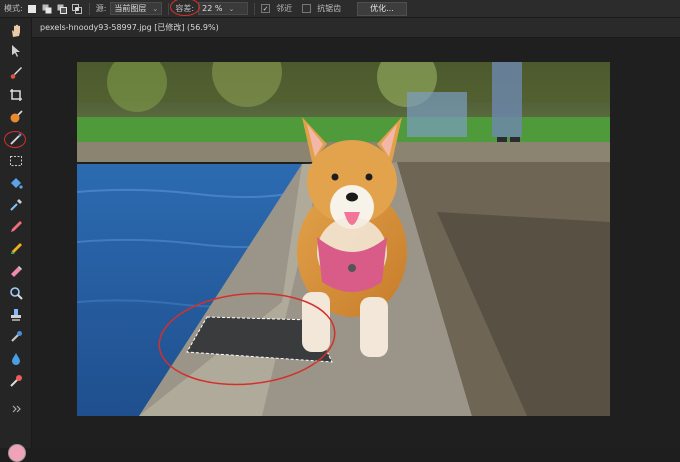 This screenshot has height=462, width=680. Describe the element at coordinates (16, 409) in the screenshot. I see `expand-icon` at that location.